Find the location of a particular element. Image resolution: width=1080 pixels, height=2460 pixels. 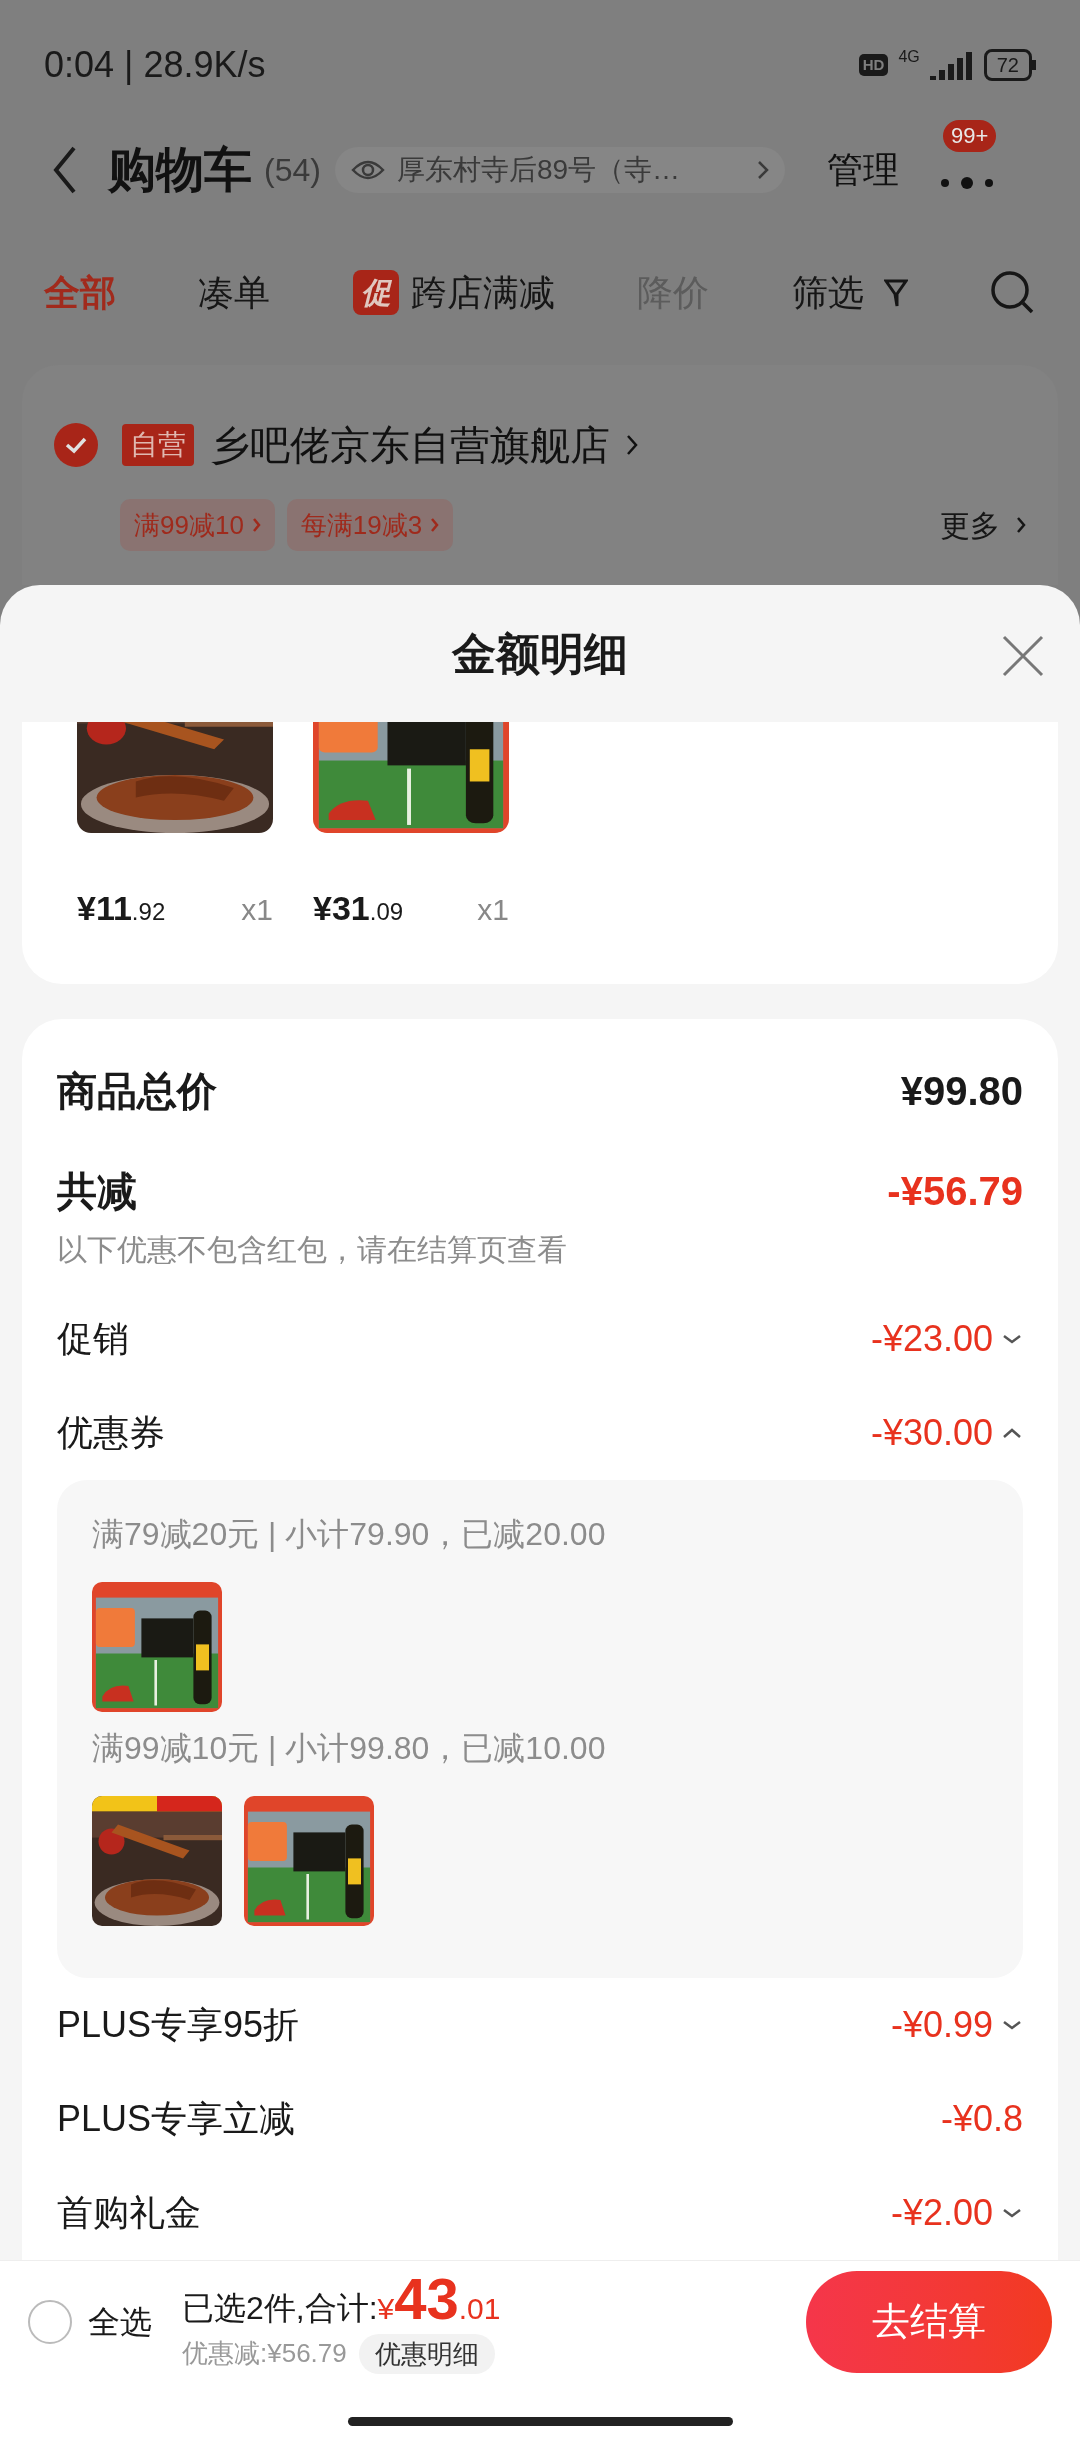

filter-tab: 促 跨店满减 is located at coordinates (453, 292).